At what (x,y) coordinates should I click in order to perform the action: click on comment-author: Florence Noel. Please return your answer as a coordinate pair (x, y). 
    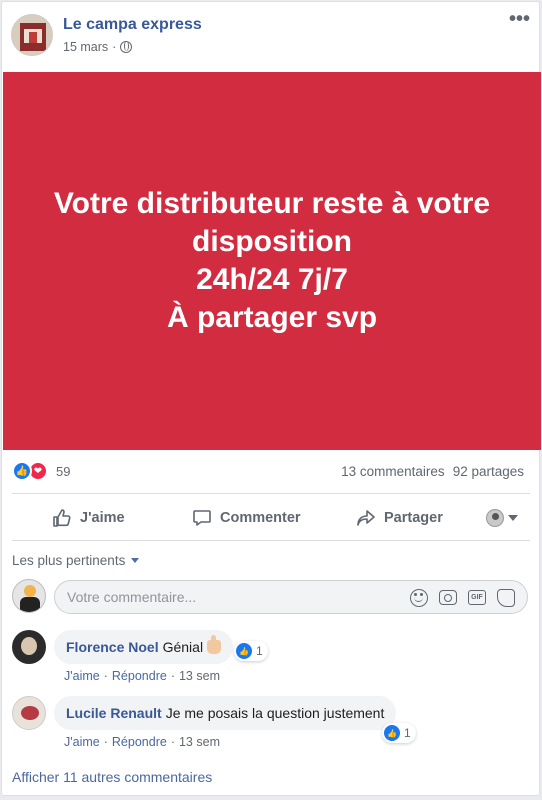
    Looking at the image, I should click on (112, 647).